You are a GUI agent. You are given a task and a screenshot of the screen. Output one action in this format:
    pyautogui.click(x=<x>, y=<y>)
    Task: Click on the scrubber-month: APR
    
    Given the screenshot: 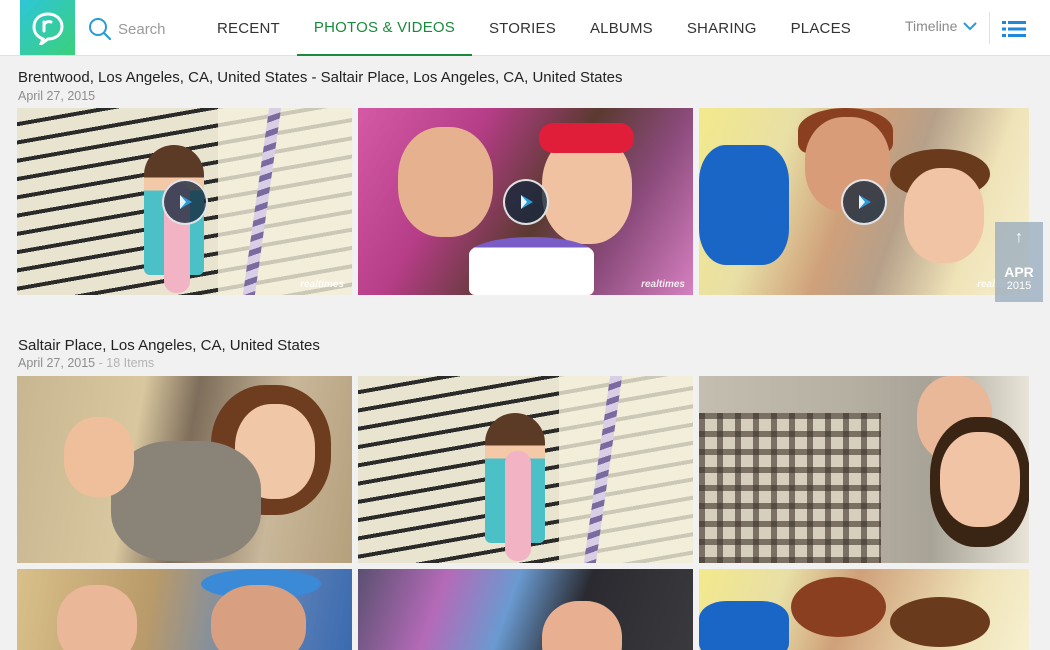 What is the action you would take?
    pyautogui.click(x=1019, y=272)
    